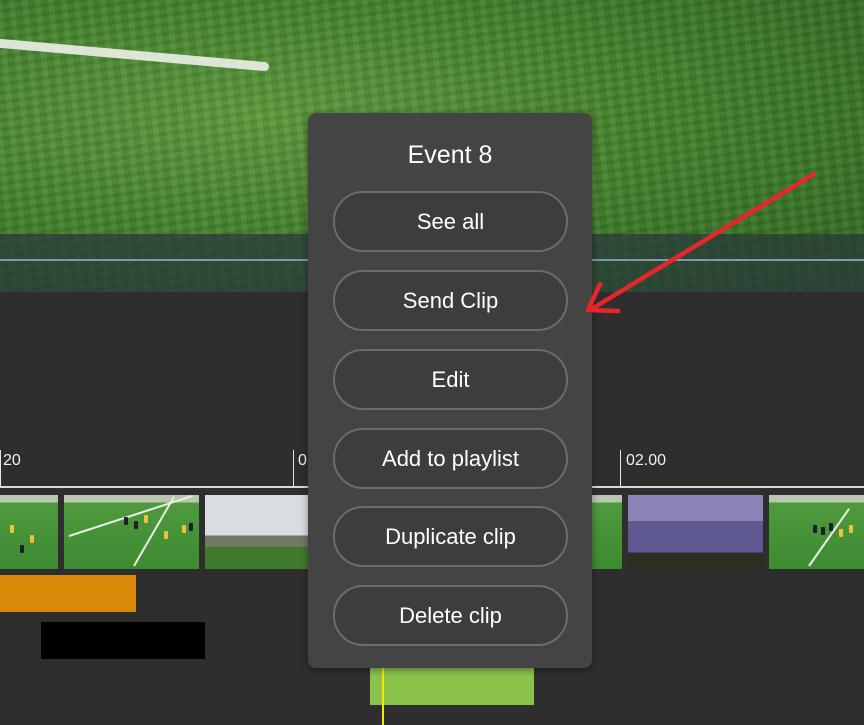 The height and width of the screenshot is (725, 864). Describe the element at coordinates (450, 155) in the screenshot. I see `menu-title: Event 8` at that location.